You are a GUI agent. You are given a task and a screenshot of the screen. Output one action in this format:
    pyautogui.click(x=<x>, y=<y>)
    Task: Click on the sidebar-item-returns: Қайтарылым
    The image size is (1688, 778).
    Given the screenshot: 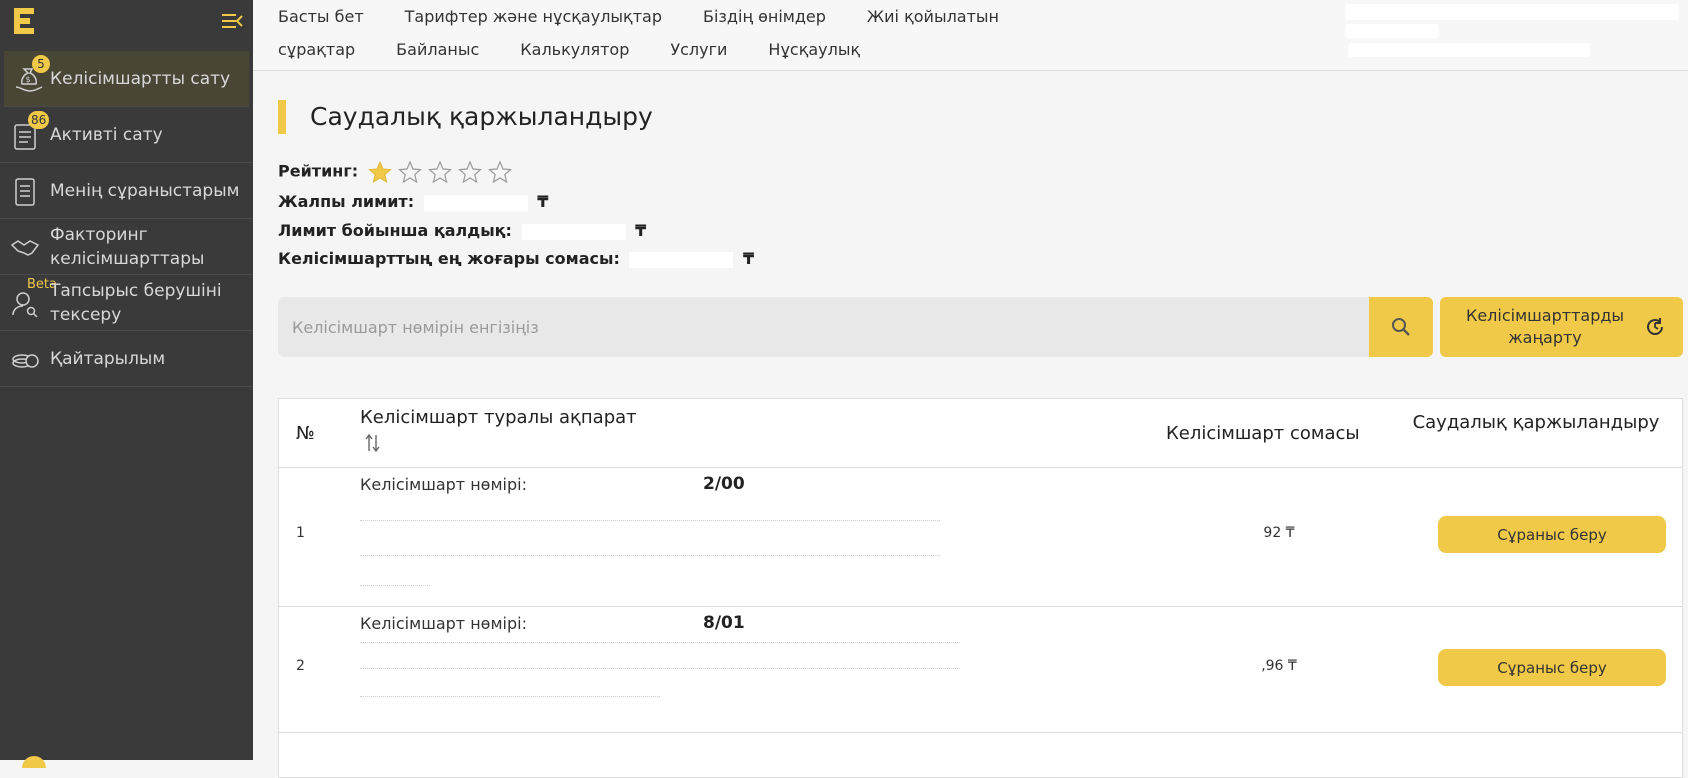 What is the action you would take?
    pyautogui.click(x=126, y=359)
    